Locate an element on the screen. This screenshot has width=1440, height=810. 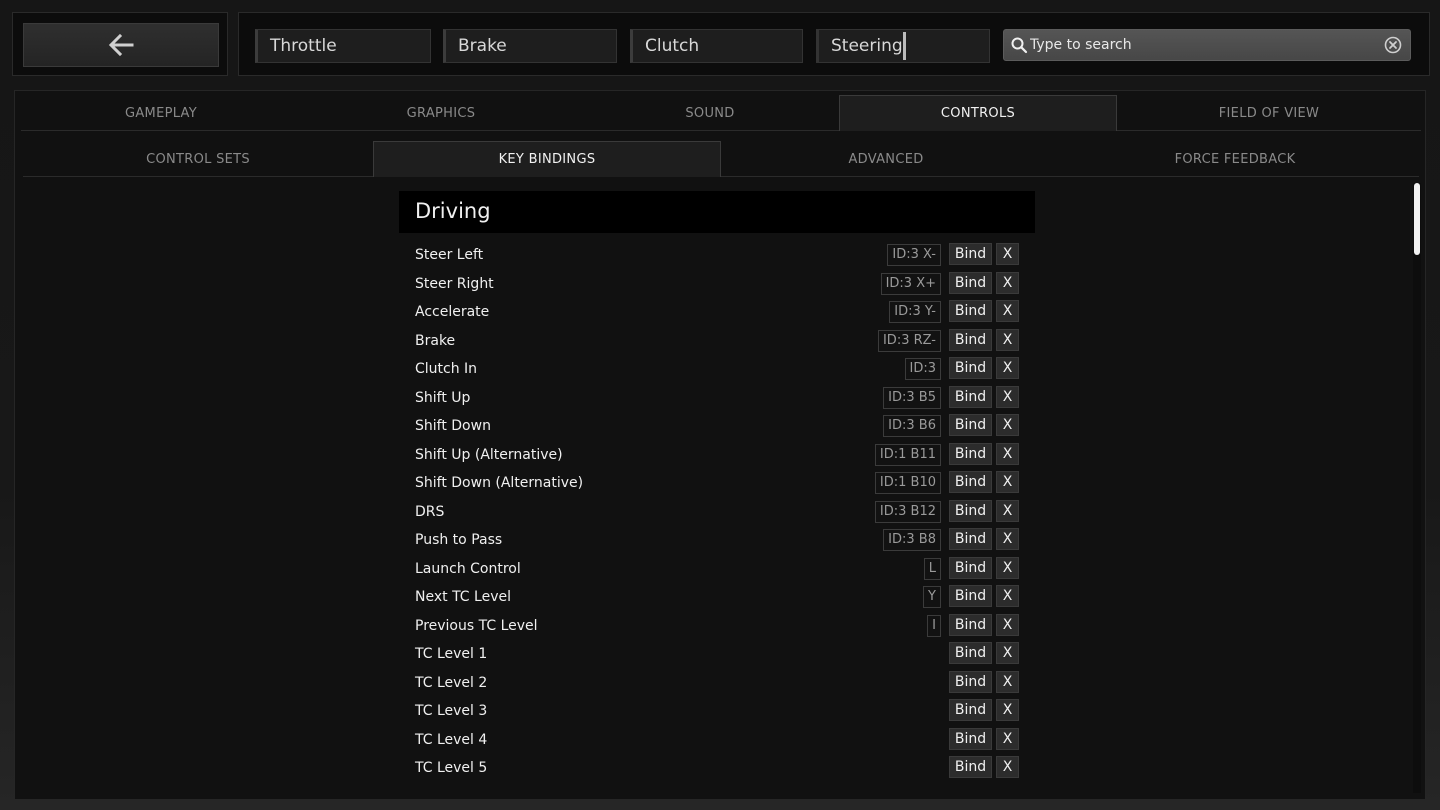
binding-action-label: Launch Control is located at coordinates (468, 568).